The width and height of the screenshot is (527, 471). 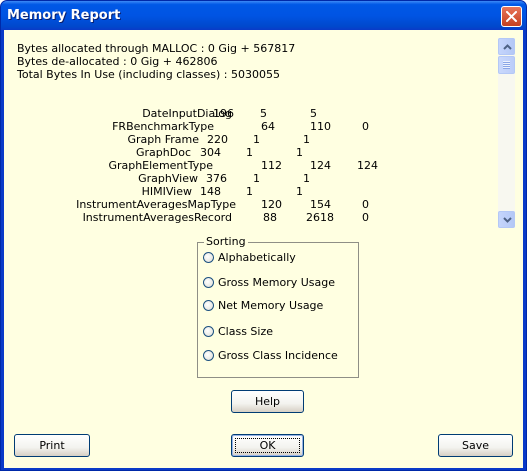 What do you see at coordinates (210, 152) in the screenshot?
I see `class-value-cell: 304` at bounding box center [210, 152].